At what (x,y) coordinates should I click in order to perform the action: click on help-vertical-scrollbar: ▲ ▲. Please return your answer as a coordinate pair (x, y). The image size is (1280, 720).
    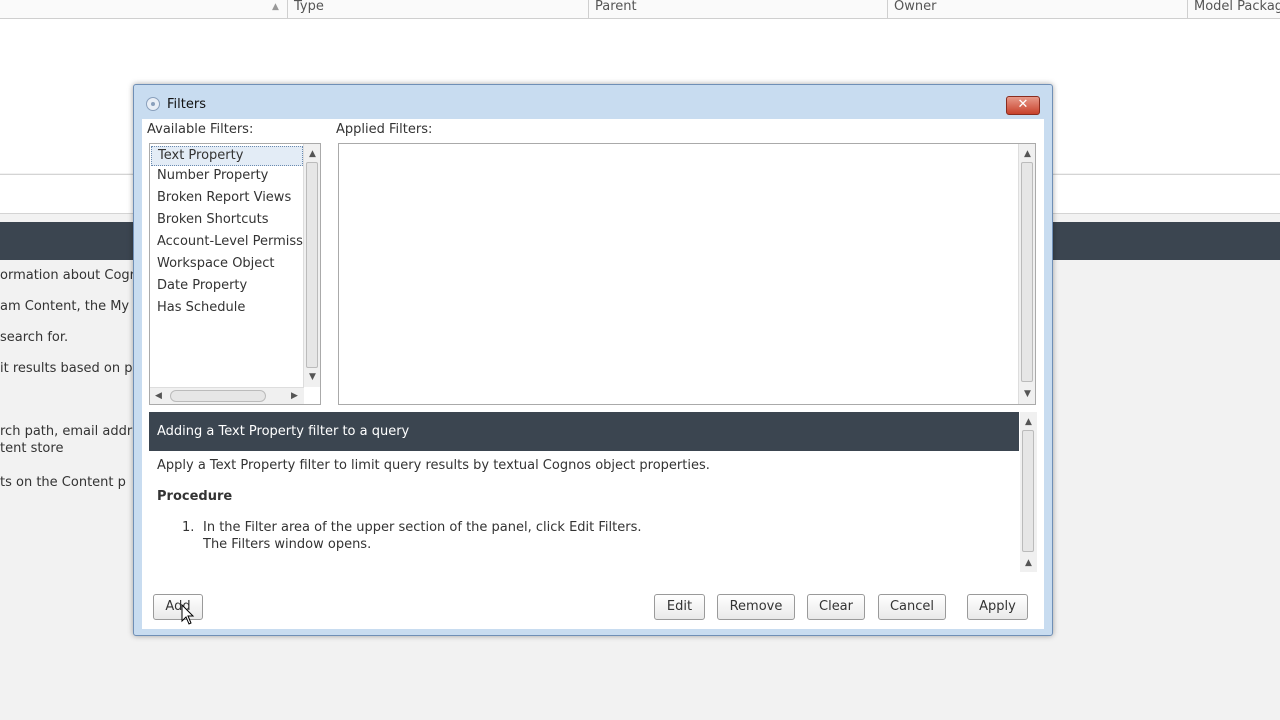
    Looking at the image, I should click on (1028, 492).